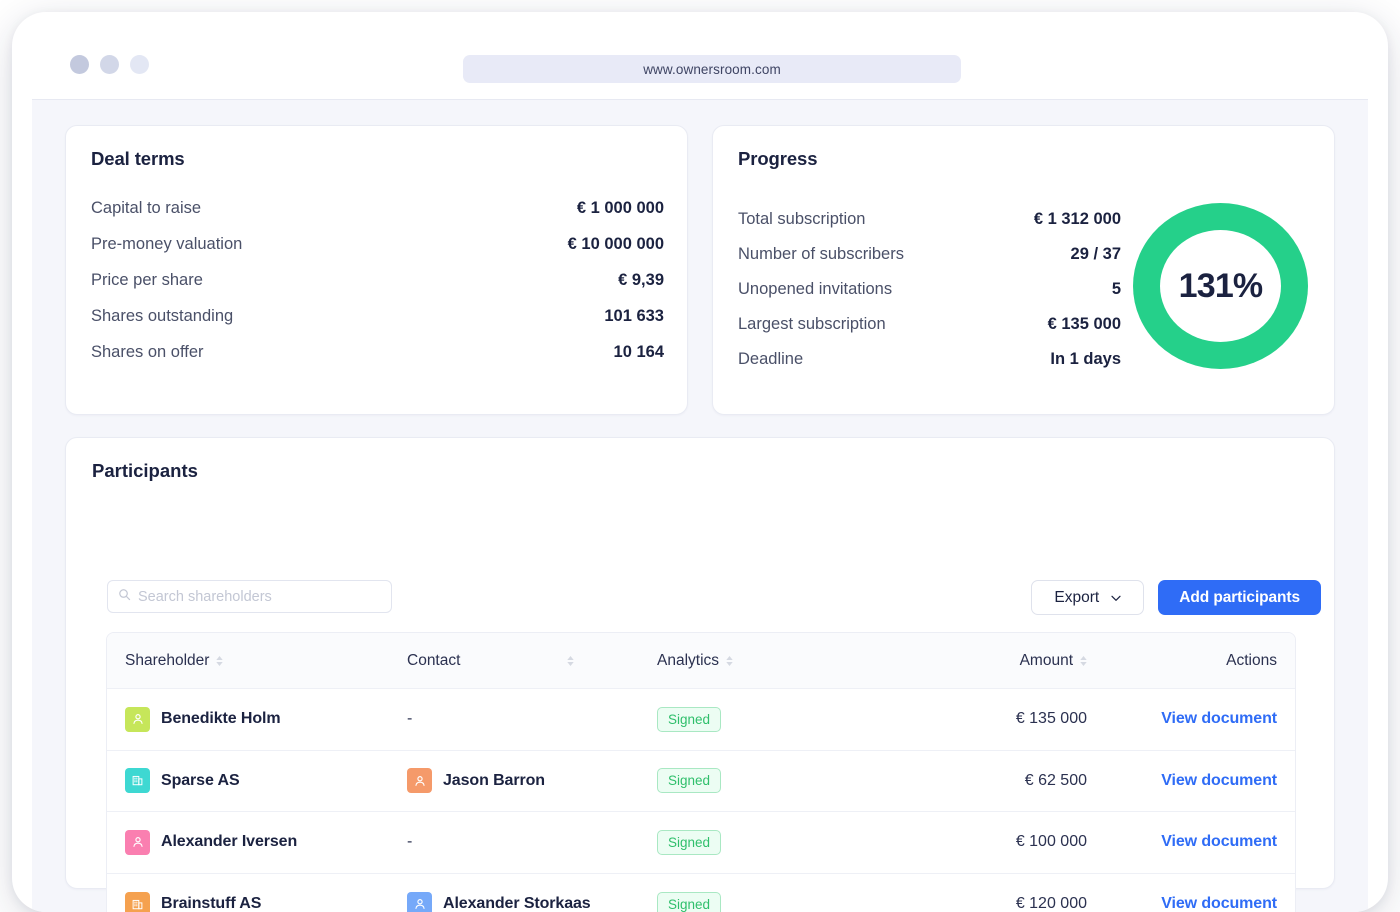 This screenshot has height=912, width=1400. Describe the element at coordinates (1017, 661) in the screenshot. I see `column-amount: Amount` at that location.